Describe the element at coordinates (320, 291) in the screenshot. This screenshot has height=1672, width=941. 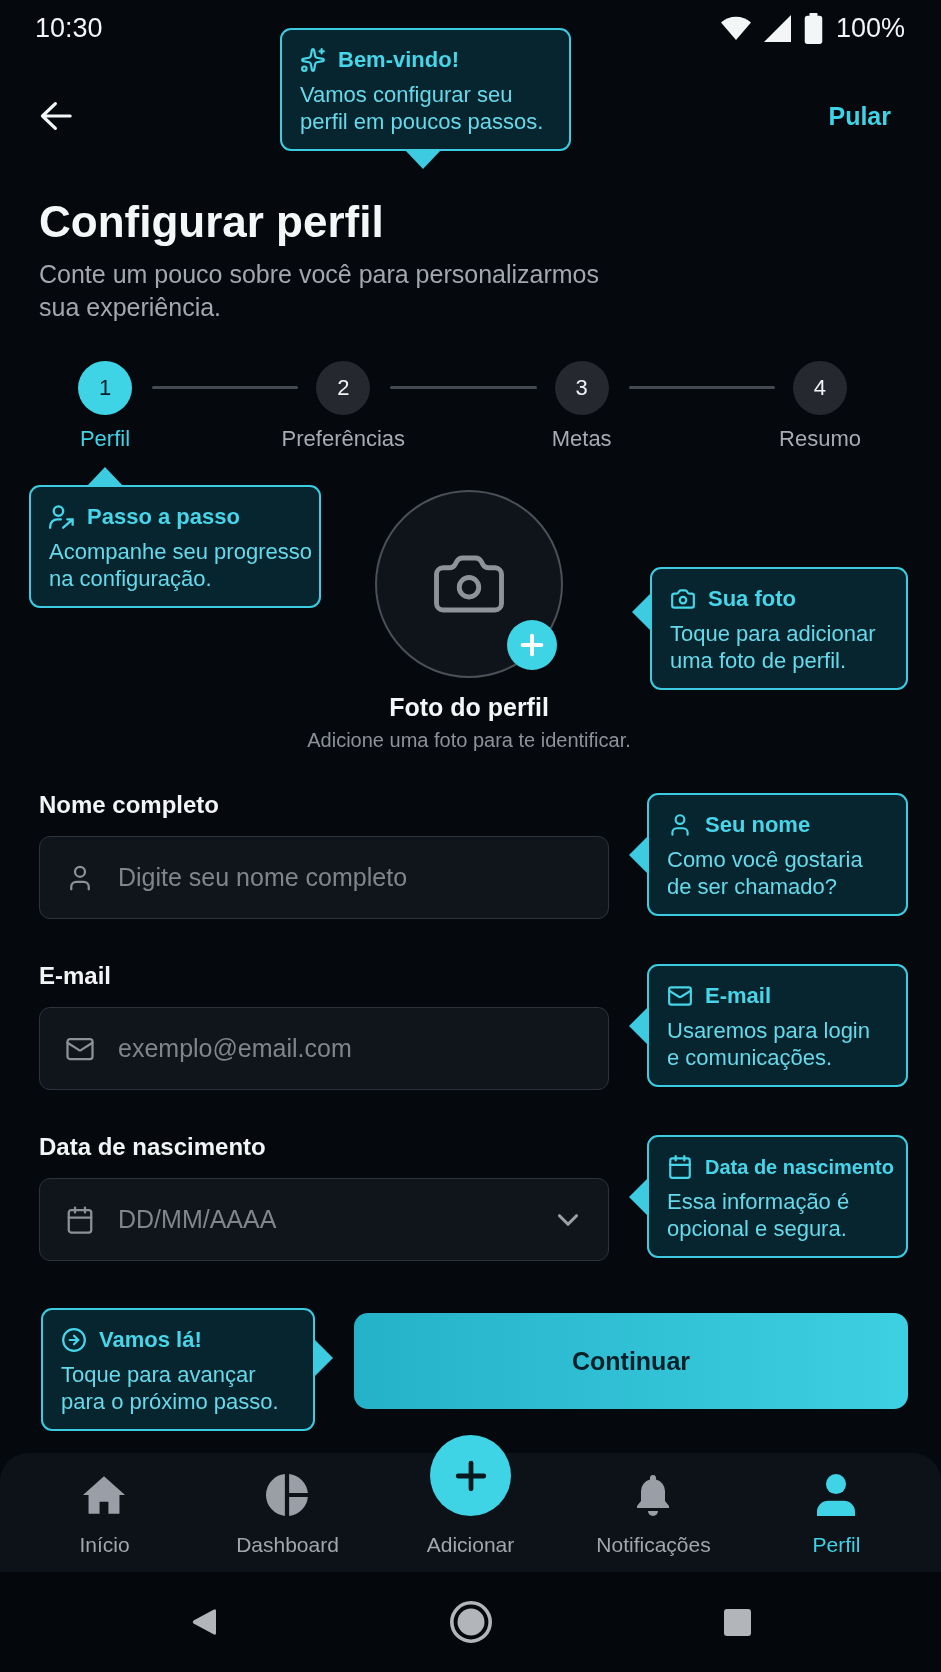
I see `page-subtitle: Conte um pouco sobre você para personalizarmos sua experiência.` at that location.